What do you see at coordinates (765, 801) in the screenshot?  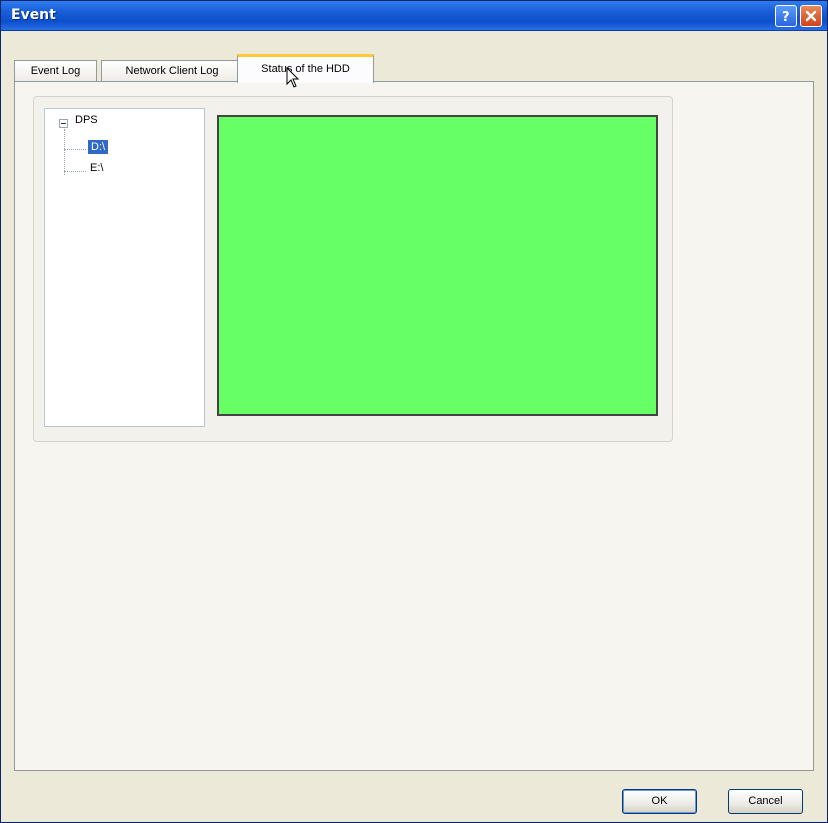 I see `cancel-button: Cancel` at bounding box center [765, 801].